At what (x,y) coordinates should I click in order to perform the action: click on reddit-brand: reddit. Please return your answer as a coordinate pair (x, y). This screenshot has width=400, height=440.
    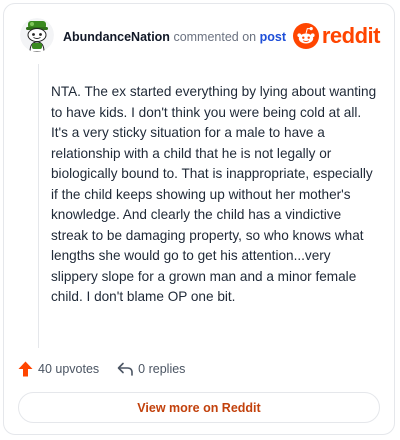
    Looking at the image, I should click on (336, 36).